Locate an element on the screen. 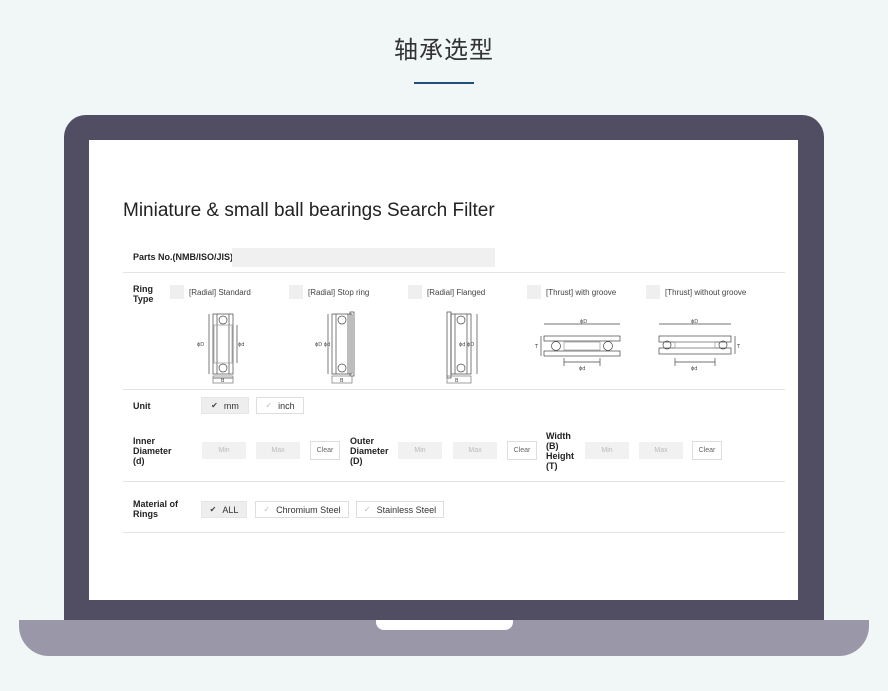 The height and width of the screenshot is (691, 888). width-height-label: Width (B) Height (T) is located at coordinates (560, 451).